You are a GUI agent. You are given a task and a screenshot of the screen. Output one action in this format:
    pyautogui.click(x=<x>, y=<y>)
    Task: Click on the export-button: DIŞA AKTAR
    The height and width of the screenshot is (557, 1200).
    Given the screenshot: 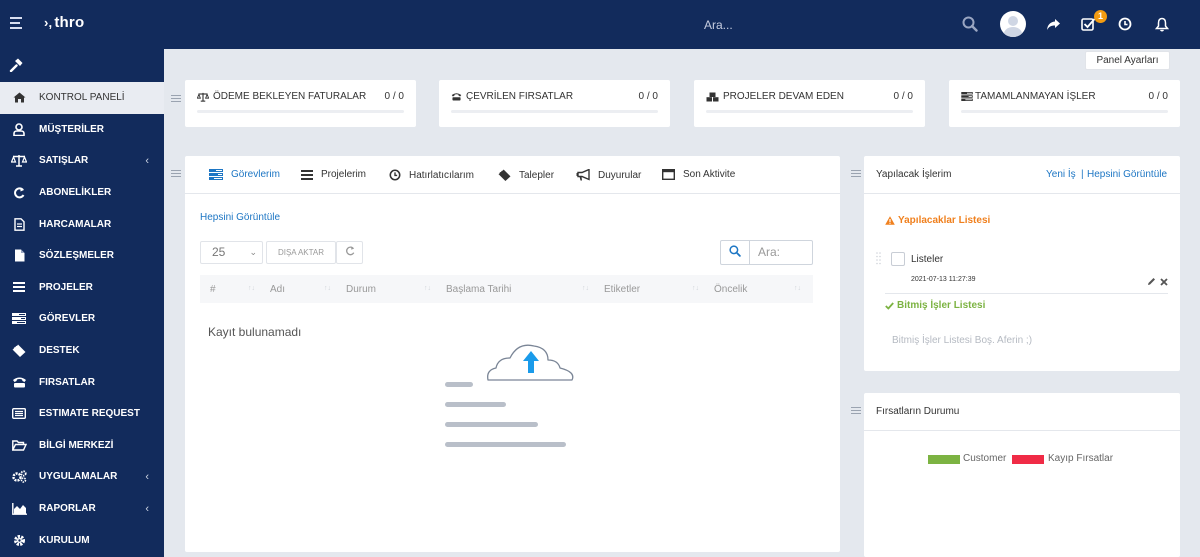 What is the action you would take?
    pyautogui.click(x=301, y=252)
    